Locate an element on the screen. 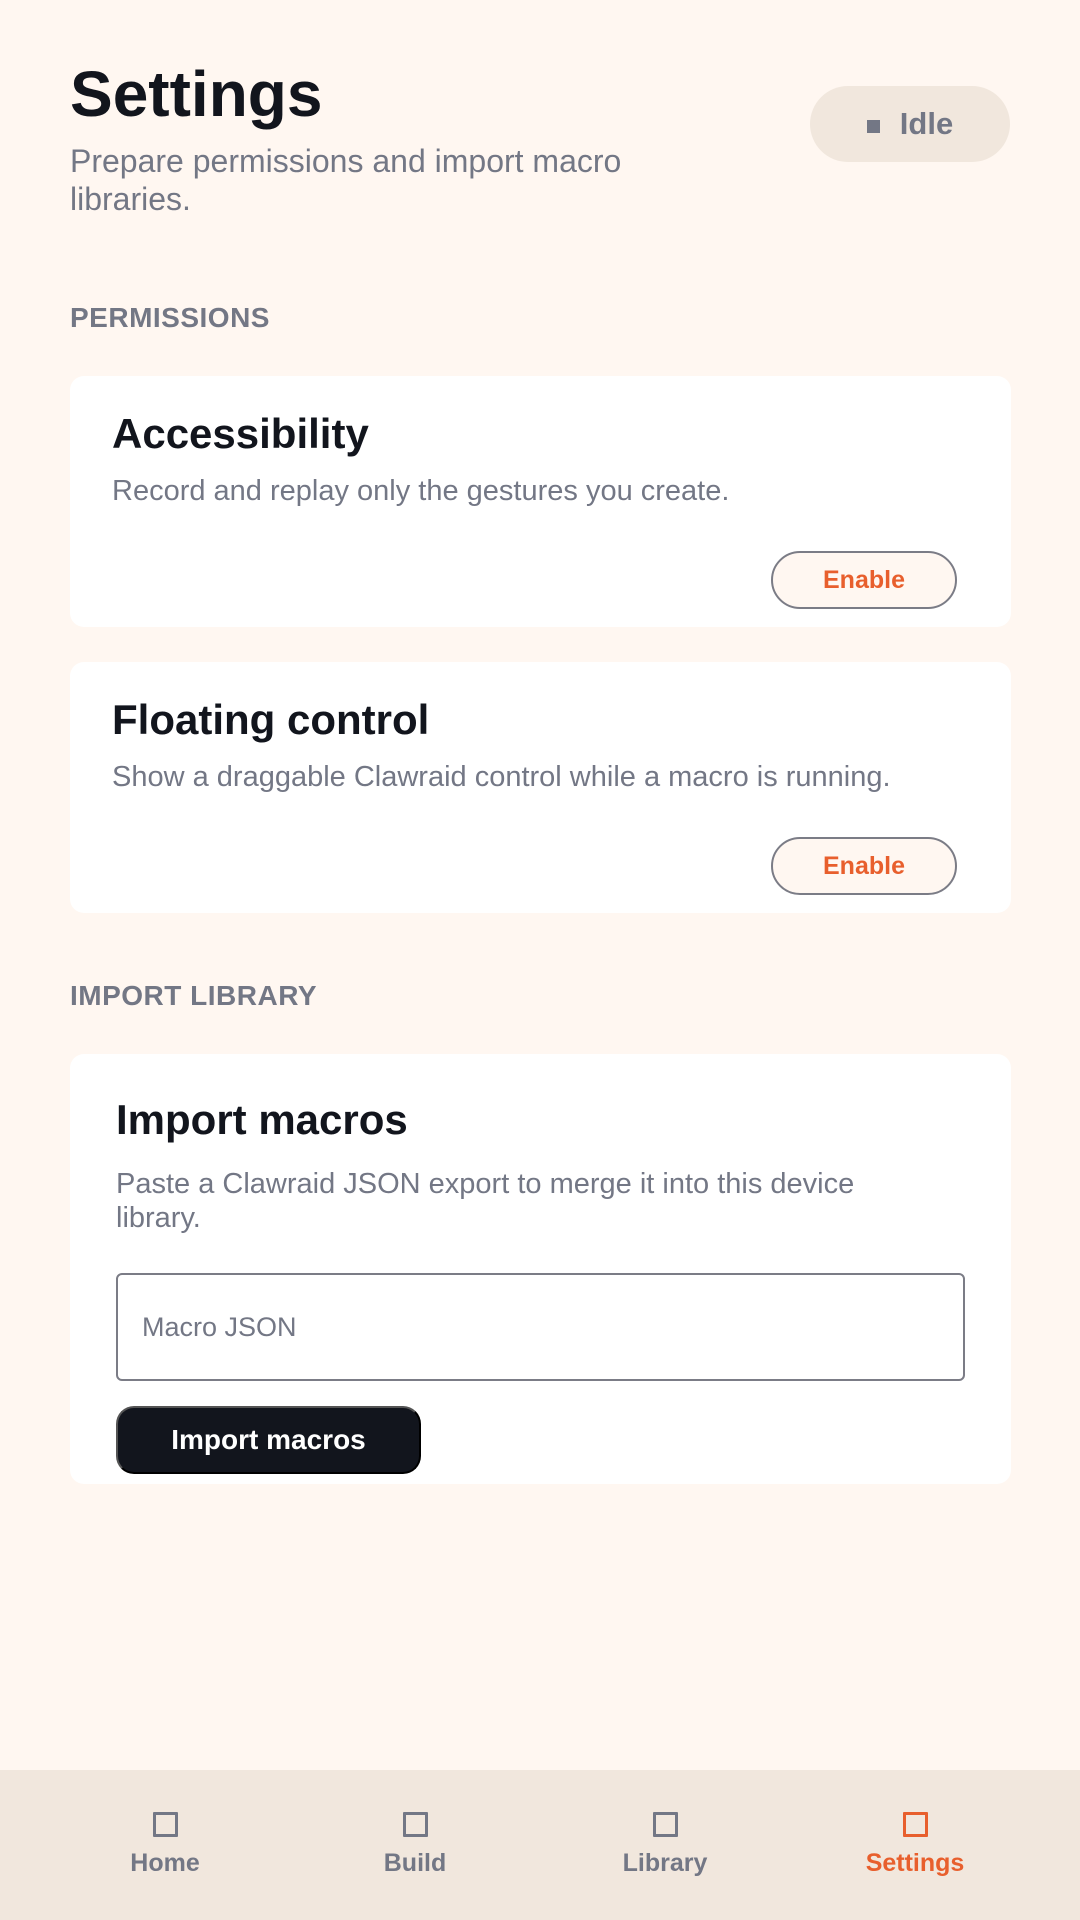 The image size is (1080, 1920). floating-control-enable-button: Enable is located at coordinates (864, 866).